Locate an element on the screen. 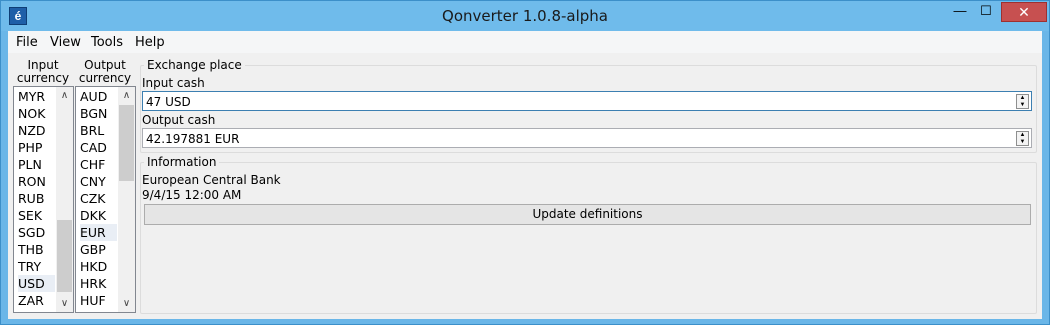 This screenshot has height=325, width=1050. currency-item-php: PHP is located at coordinates (36, 147).